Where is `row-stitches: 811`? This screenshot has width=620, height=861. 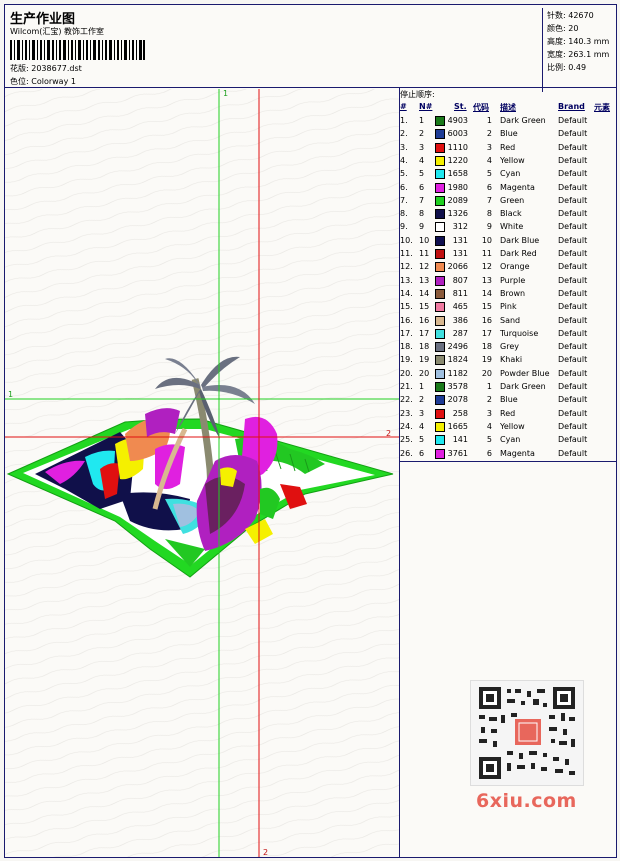 row-stitches: 811 is located at coordinates (460, 293).